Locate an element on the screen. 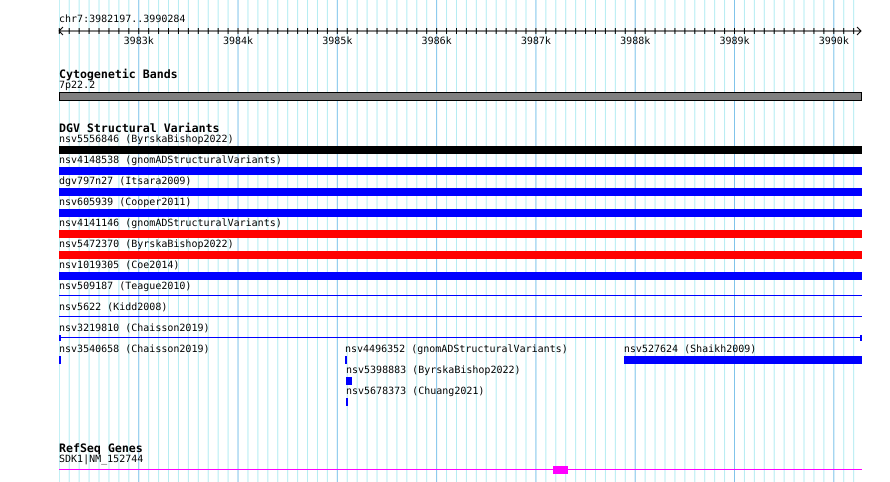  variant-label: nsv4496352 (gnomADStructuralVariants) is located at coordinates (456, 350).